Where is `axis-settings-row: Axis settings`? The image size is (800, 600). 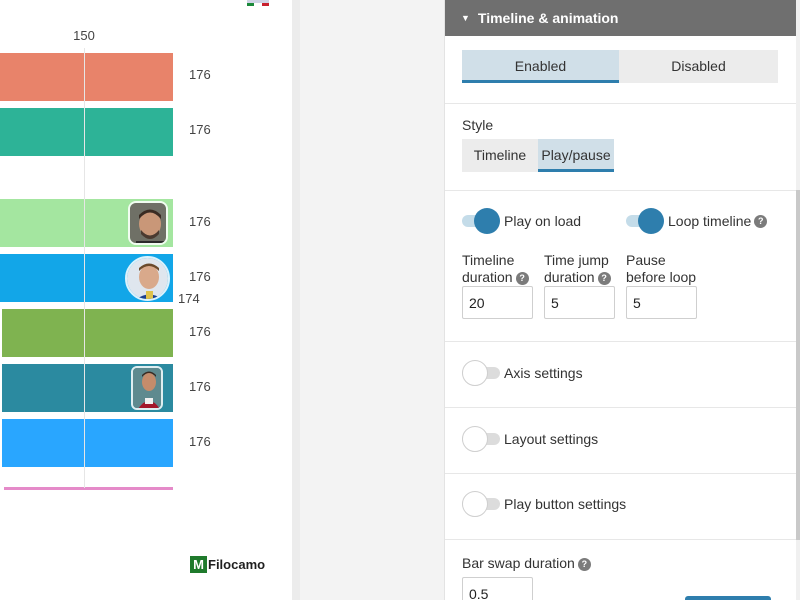
axis-settings-row: Axis settings is located at coordinates (620, 373).